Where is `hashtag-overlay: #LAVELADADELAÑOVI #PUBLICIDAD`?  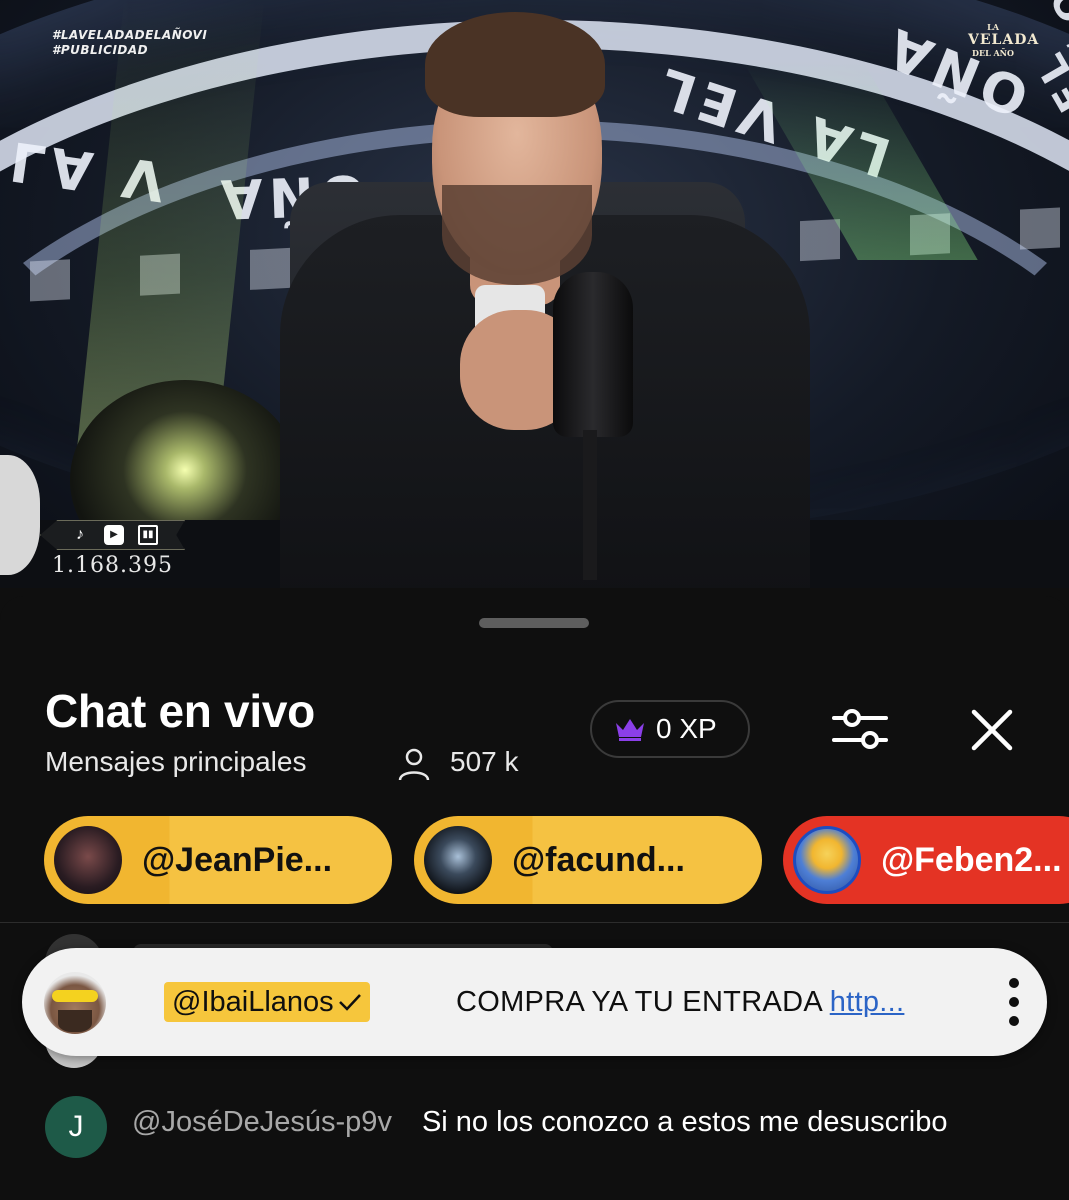 hashtag-overlay: #LAVELADADELAÑOVI #PUBLICIDAD is located at coordinates (129, 43).